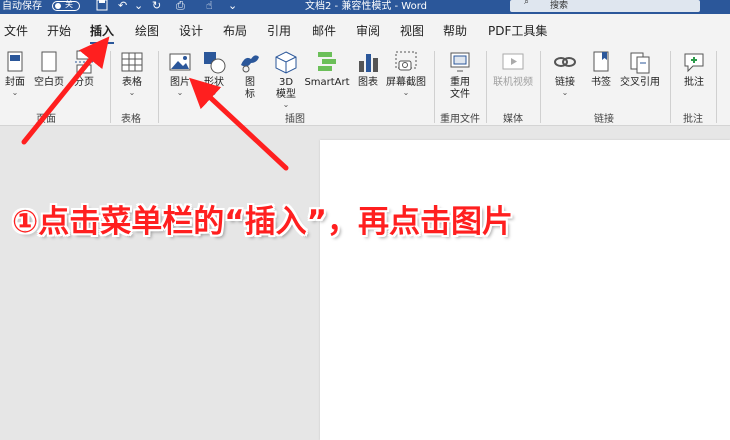  What do you see at coordinates (180, 62) in the screenshot?
I see `picture-icon` at bounding box center [180, 62].